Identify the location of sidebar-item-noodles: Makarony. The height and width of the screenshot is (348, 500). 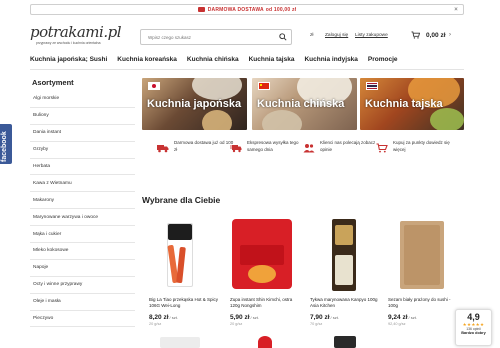
(82, 201).